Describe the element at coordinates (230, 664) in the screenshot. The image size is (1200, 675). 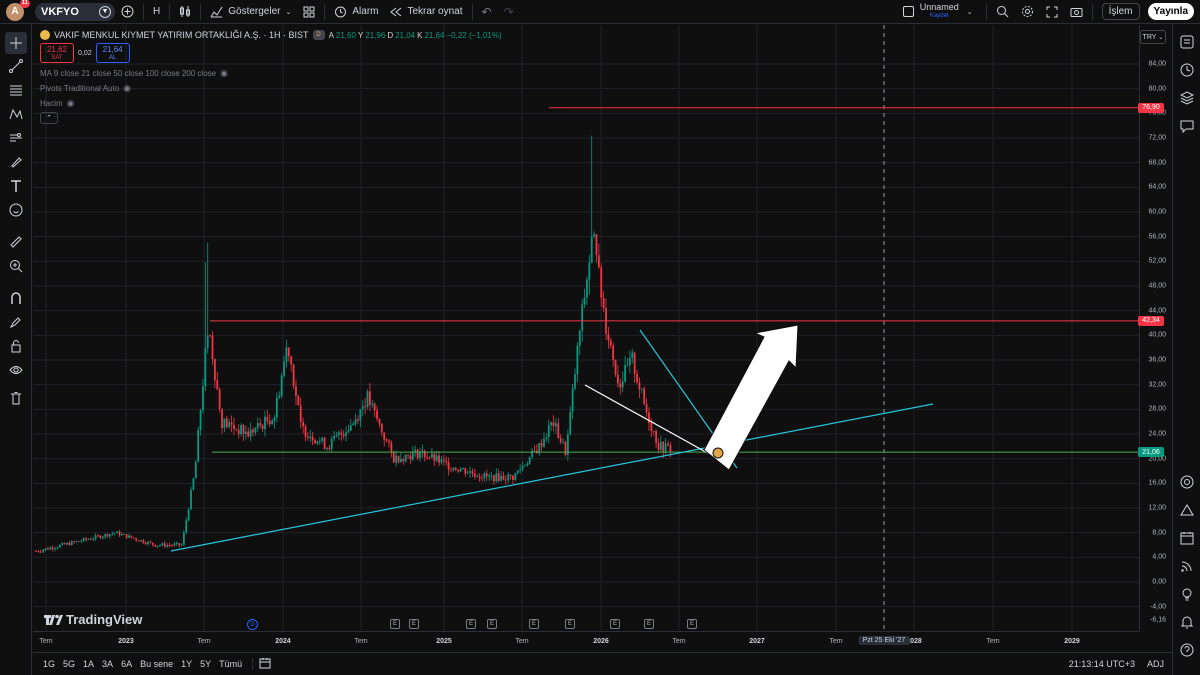
I see `range-all: Tümü` at that location.